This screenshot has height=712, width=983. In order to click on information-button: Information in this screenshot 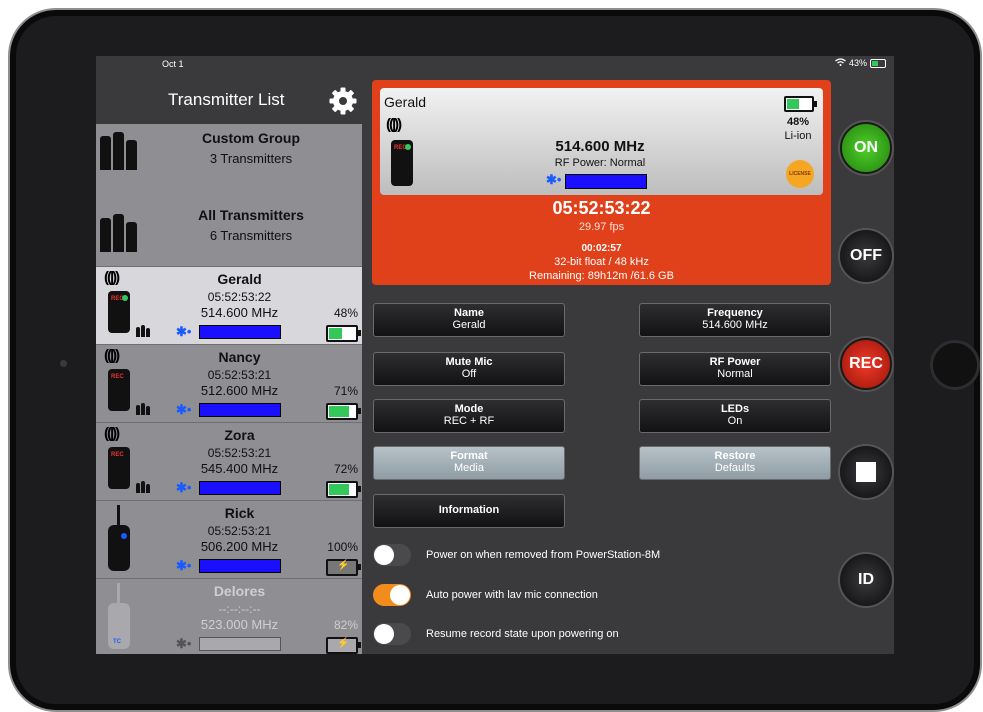, I will do `click(469, 511)`.